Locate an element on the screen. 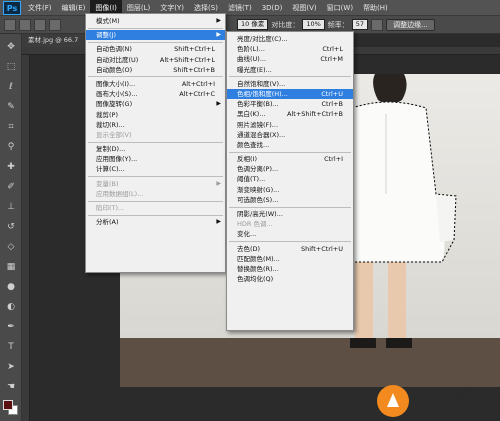  frequency-label: 频率： is located at coordinates (338, 24).